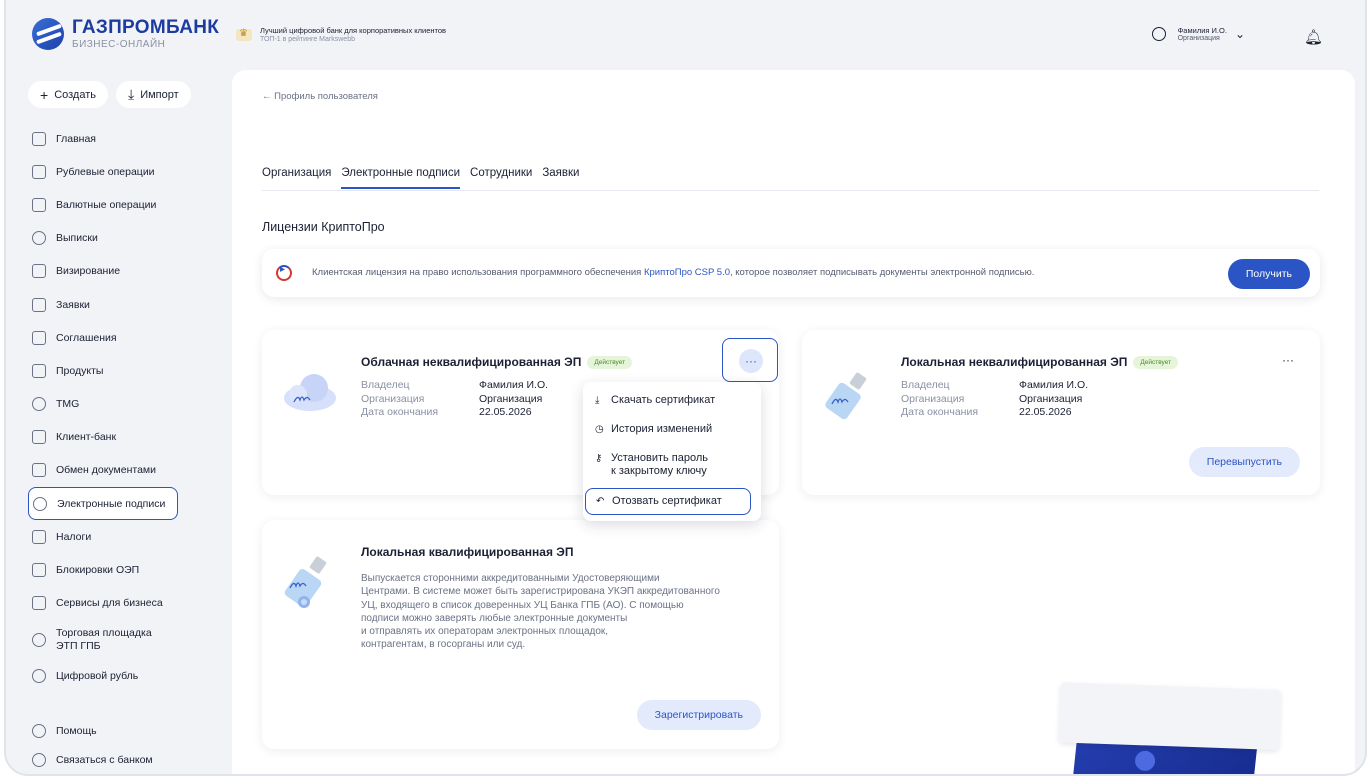 Image resolution: width=1371 pixels, height=776 pixels. What do you see at coordinates (39, 271) in the screenshot?
I see `approval-icon` at bounding box center [39, 271].